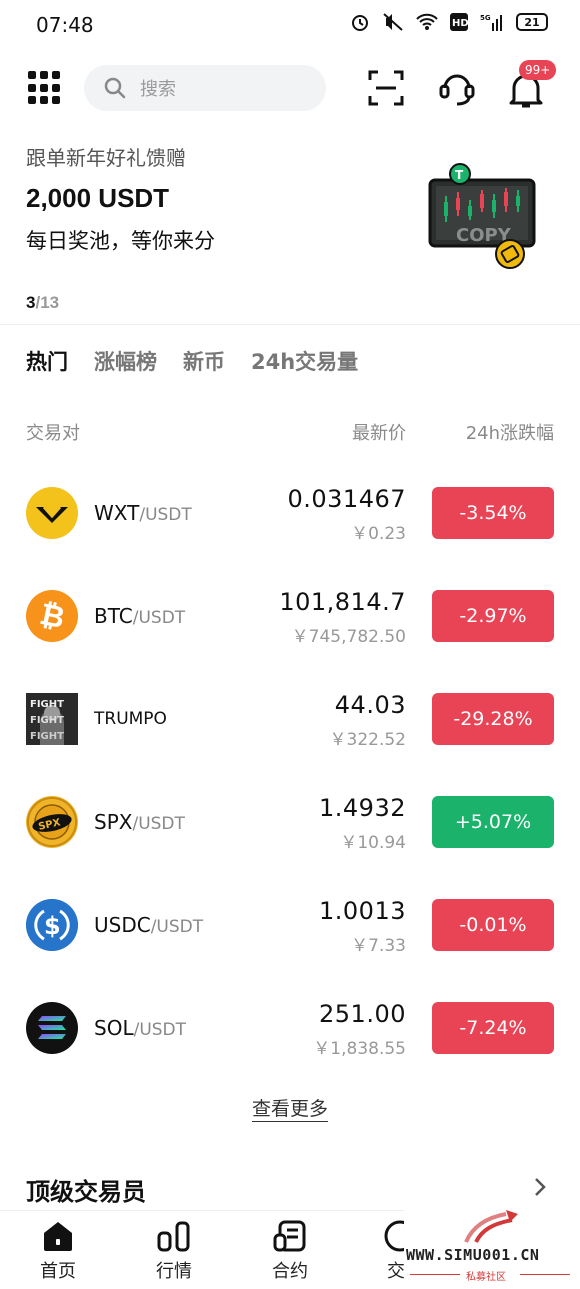 The image size is (580, 1289). Describe the element at coordinates (362, 1014) in the screenshot. I see `coin-price: 251.00` at that location.